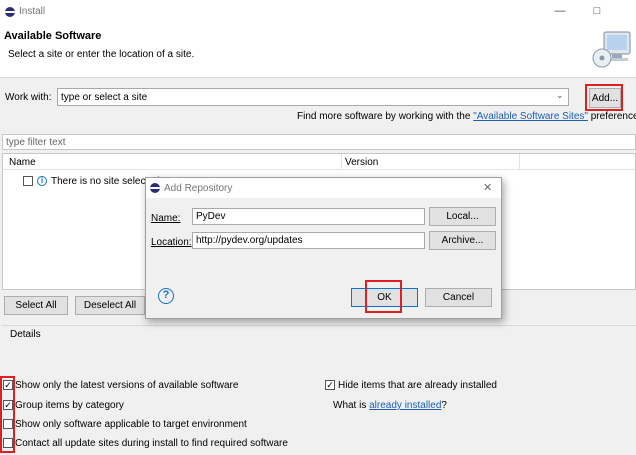 This screenshot has width=636, height=455. I want to click on ok-button-highlight, so click(383, 296).